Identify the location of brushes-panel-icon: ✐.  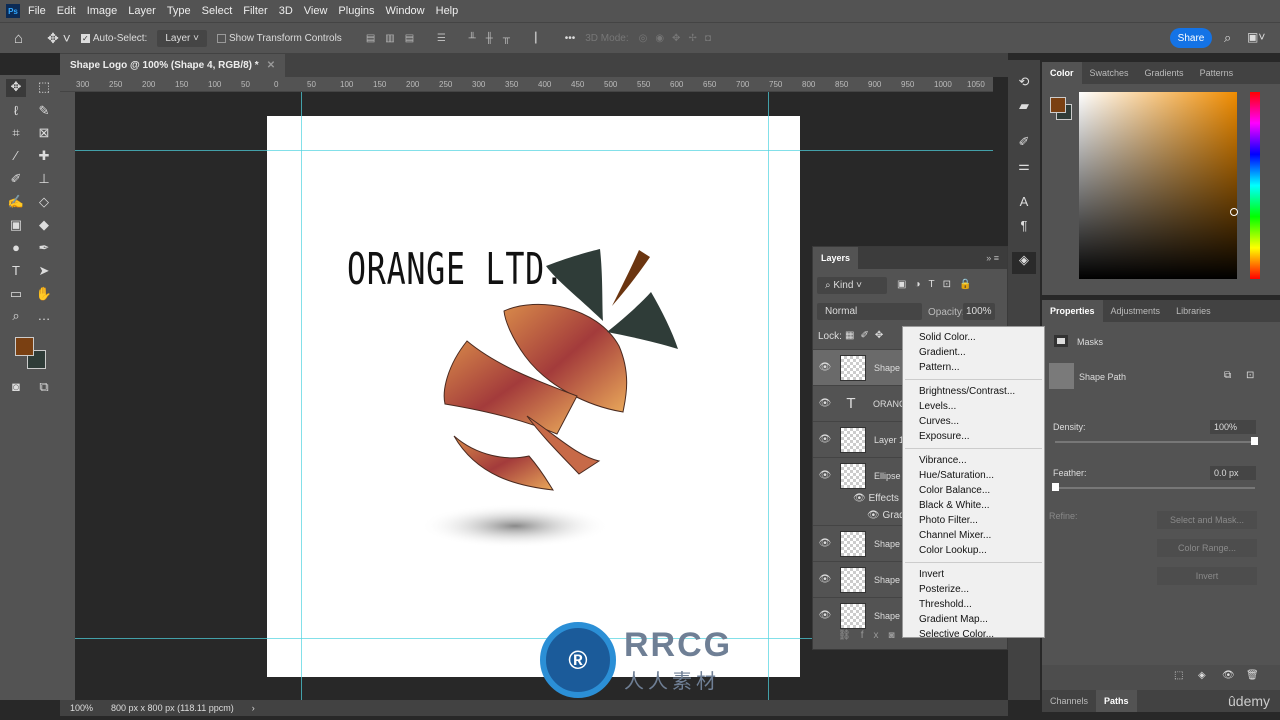
(1024, 143).